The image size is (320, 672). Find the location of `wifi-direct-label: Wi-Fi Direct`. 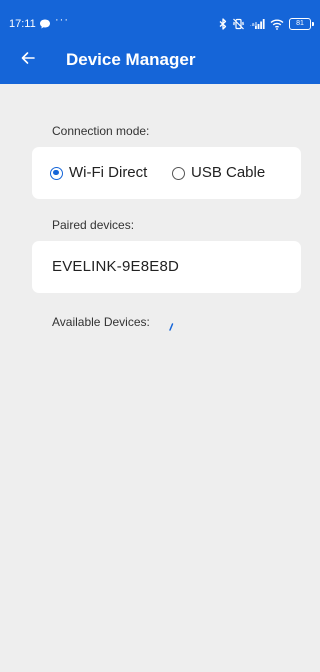

wifi-direct-label: Wi-Fi Direct is located at coordinates (108, 172).